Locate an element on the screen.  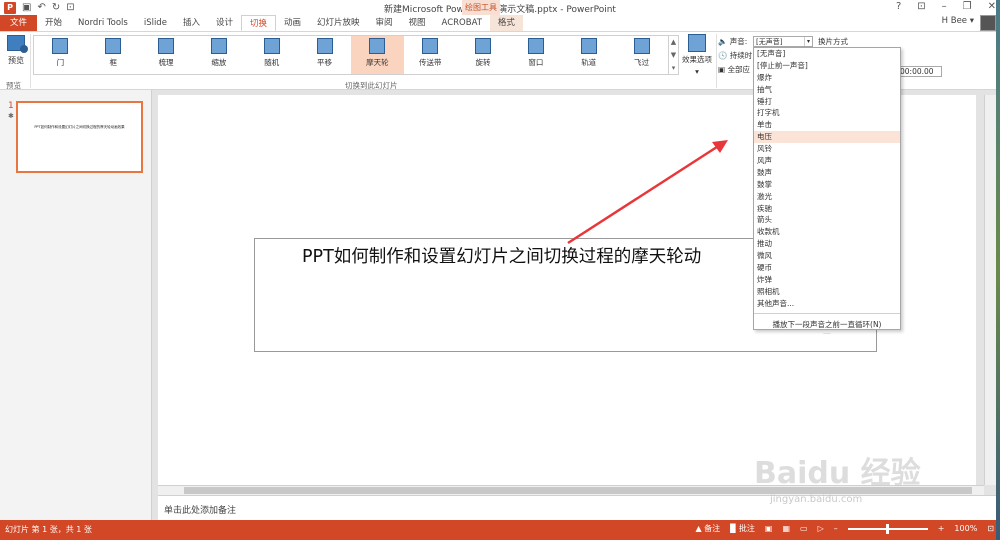
notes-pane: 单击此处添加备注 is located at coordinates (579, 507).